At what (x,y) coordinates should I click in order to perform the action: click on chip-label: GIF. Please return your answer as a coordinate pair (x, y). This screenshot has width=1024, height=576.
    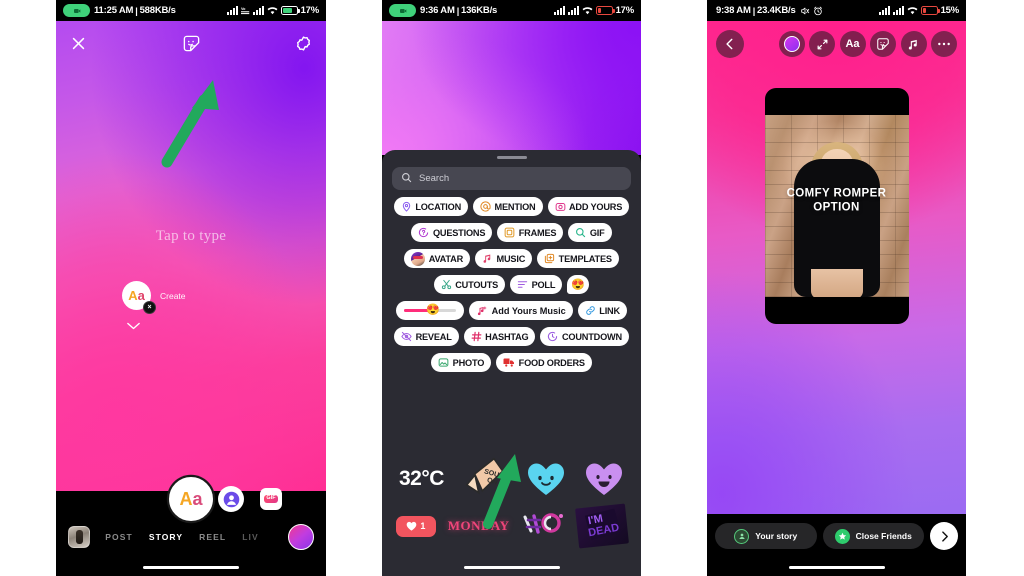
    Looking at the image, I should click on (597, 232).